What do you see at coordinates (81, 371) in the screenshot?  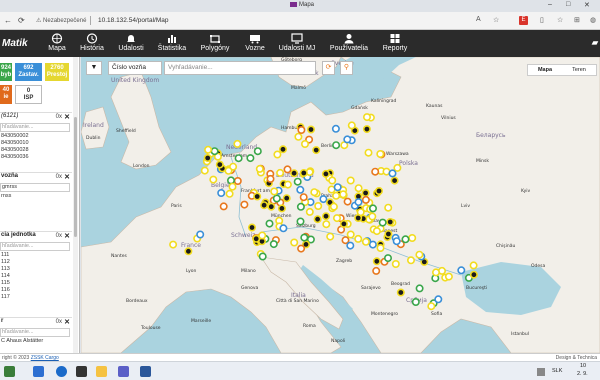 I see `task-view-icon` at bounding box center [81, 371].